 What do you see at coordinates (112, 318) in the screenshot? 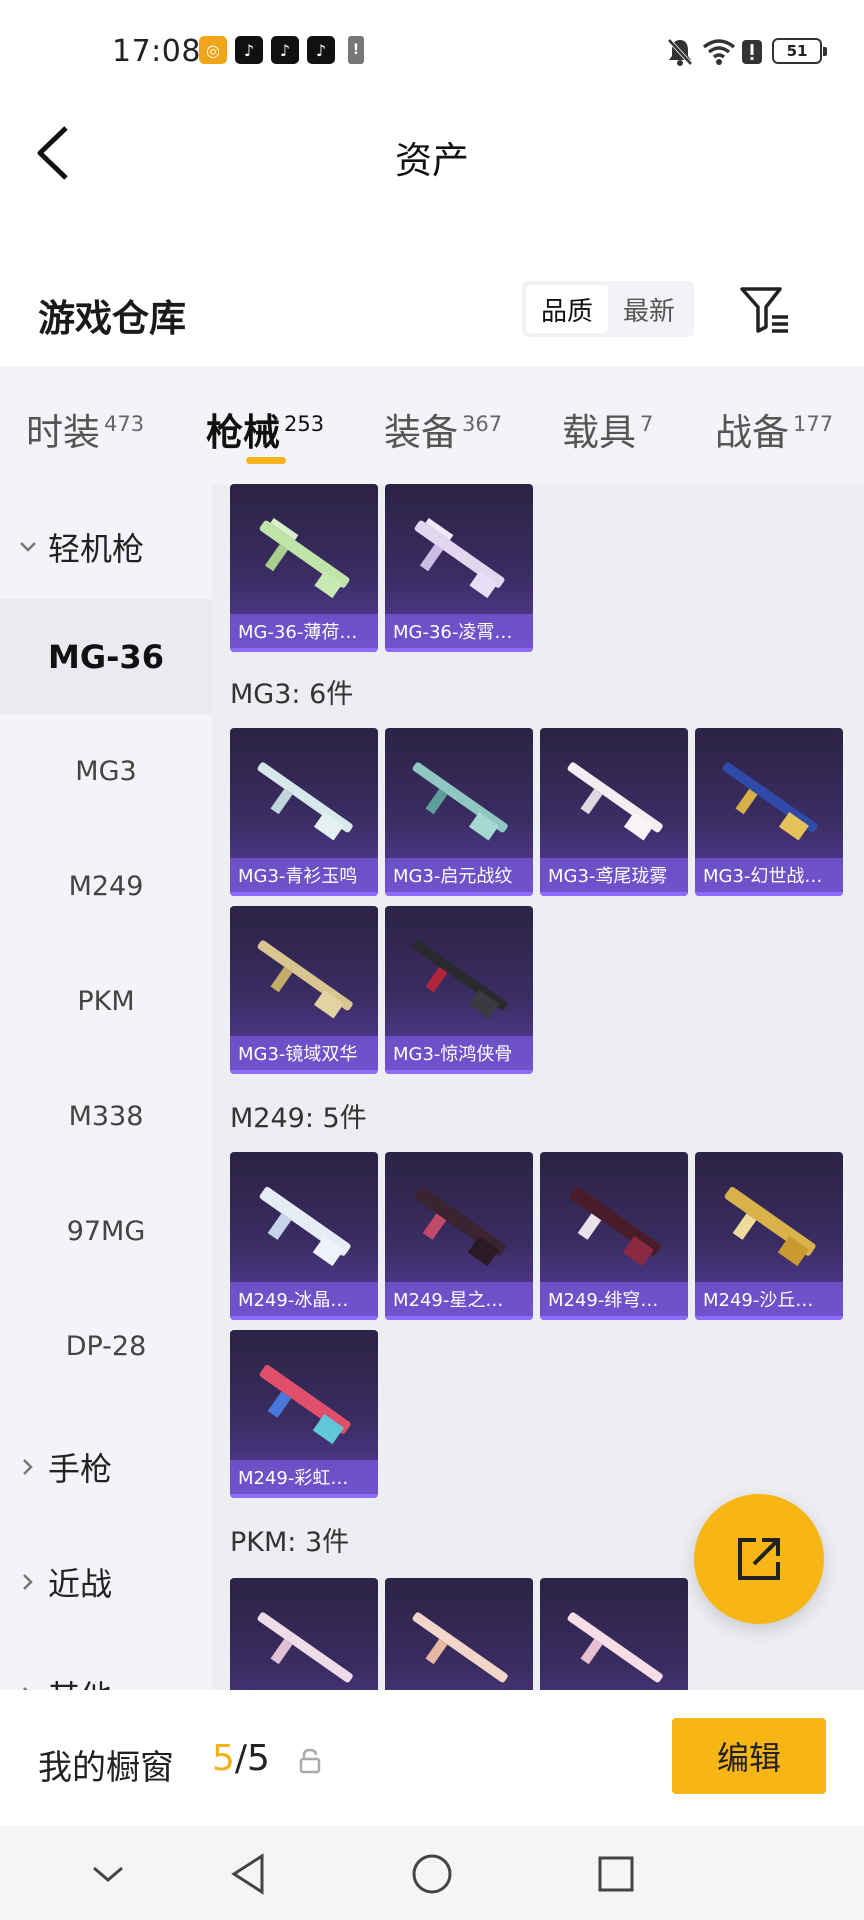
I see `warehouse-title: 游戏仓库` at bounding box center [112, 318].